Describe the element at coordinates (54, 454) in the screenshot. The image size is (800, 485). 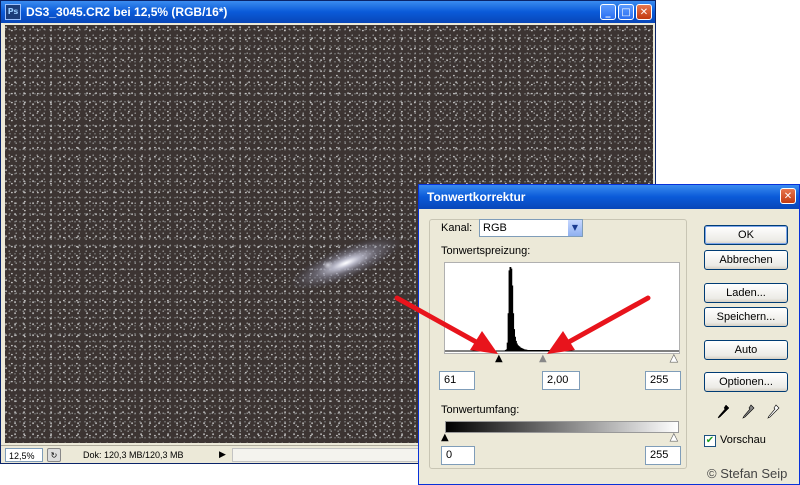
I see `status-cycle-icon: ↻` at that location.